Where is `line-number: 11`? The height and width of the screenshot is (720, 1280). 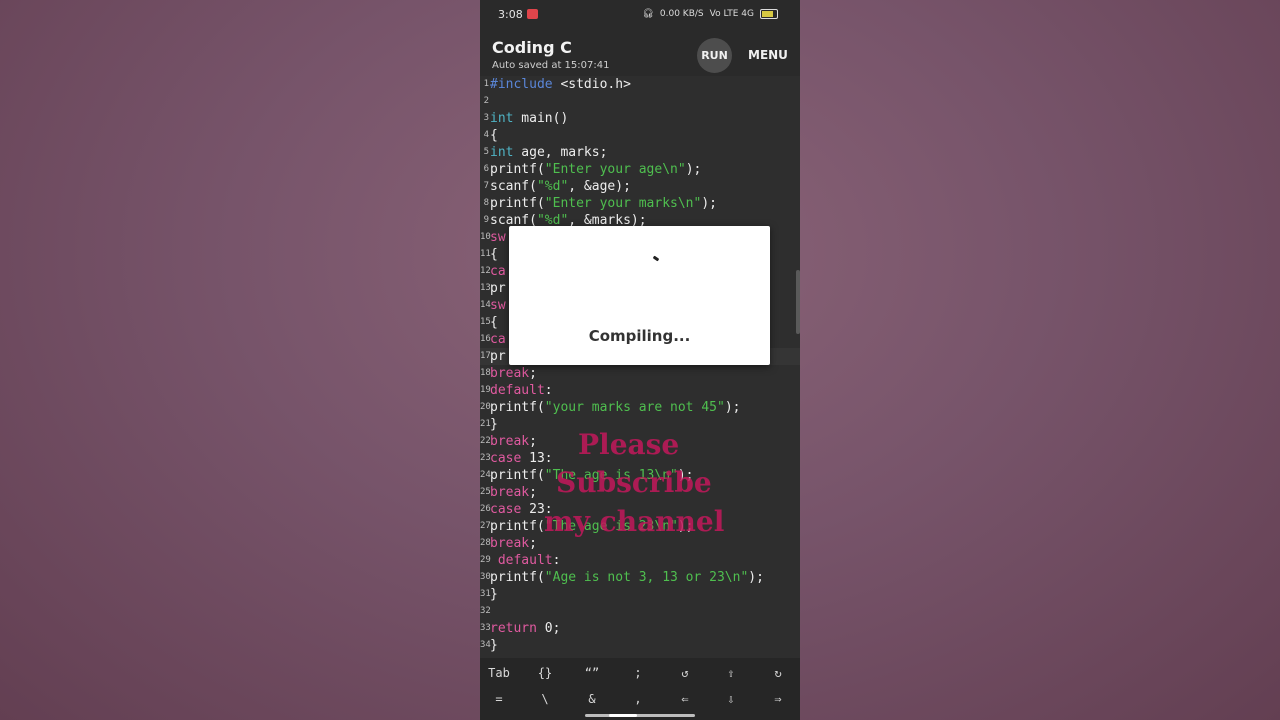 line-number: 11 is located at coordinates (485, 254).